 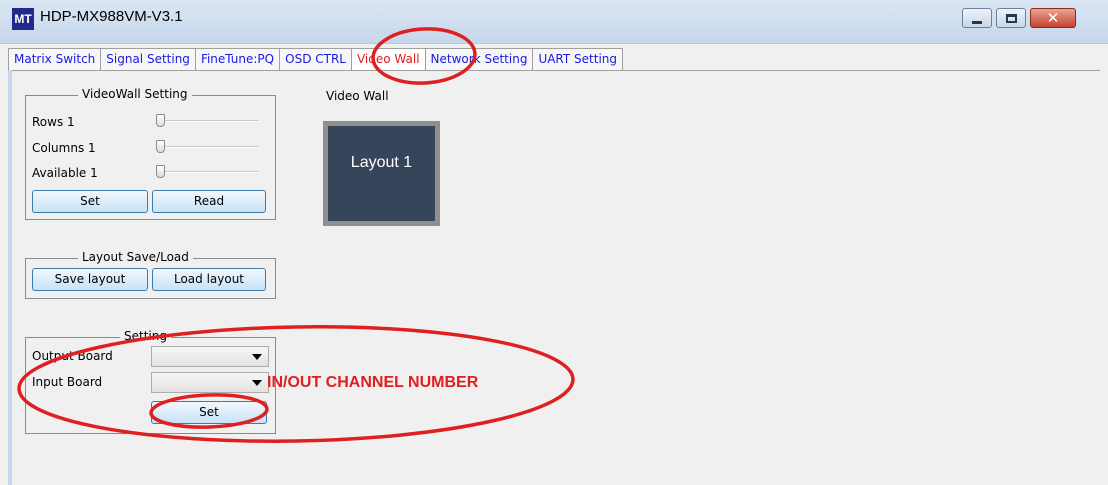 What do you see at coordinates (145, 336) in the screenshot?
I see `setting-title: Setting` at bounding box center [145, 336].